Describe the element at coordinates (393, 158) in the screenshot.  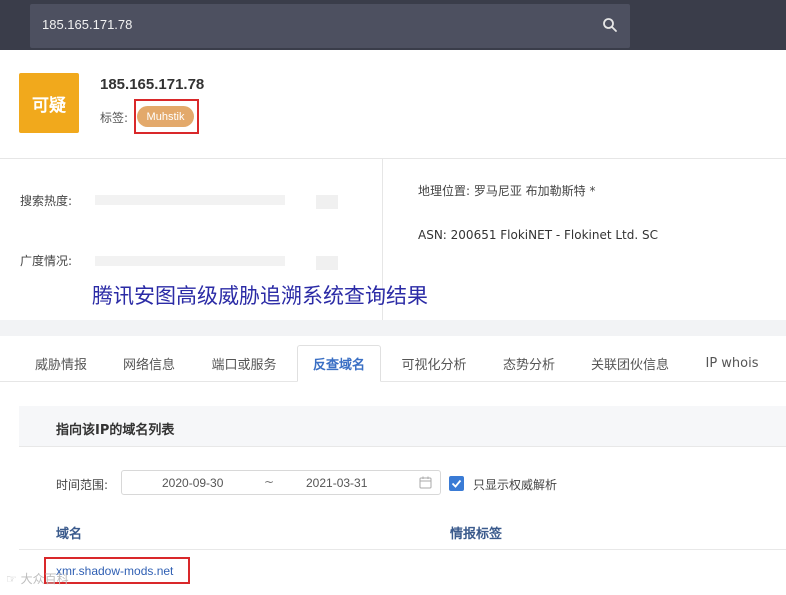
I see `divider` at that location.